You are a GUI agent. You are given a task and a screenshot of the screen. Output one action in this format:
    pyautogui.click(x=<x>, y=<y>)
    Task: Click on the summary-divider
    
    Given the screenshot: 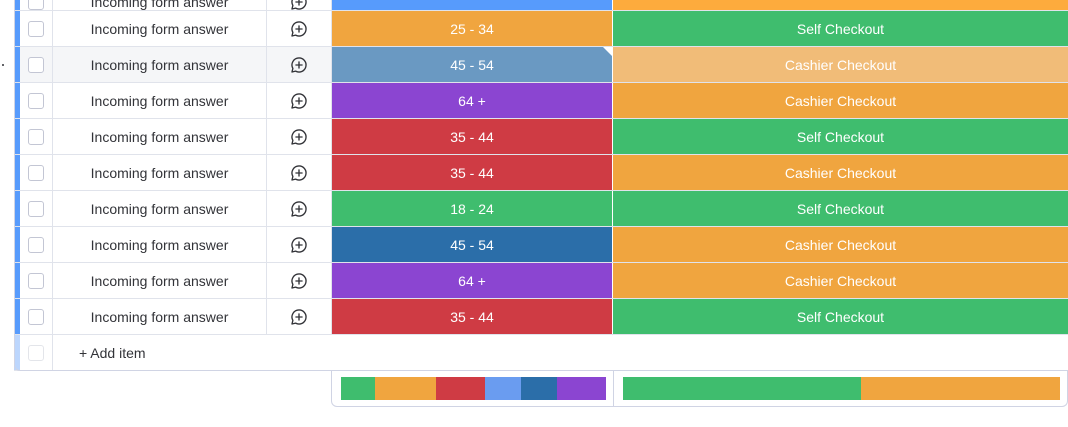 What is the action you would take?
    pyautogui.click(x=613, y=388)
    